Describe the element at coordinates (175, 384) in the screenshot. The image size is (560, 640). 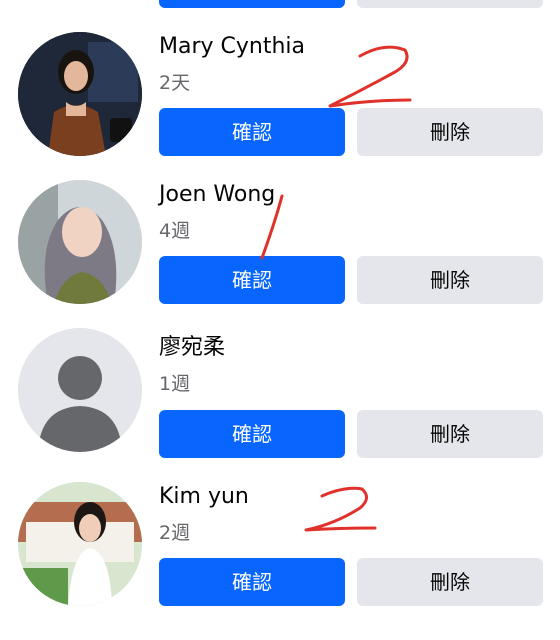
I see `request-time: 1週` at that location.